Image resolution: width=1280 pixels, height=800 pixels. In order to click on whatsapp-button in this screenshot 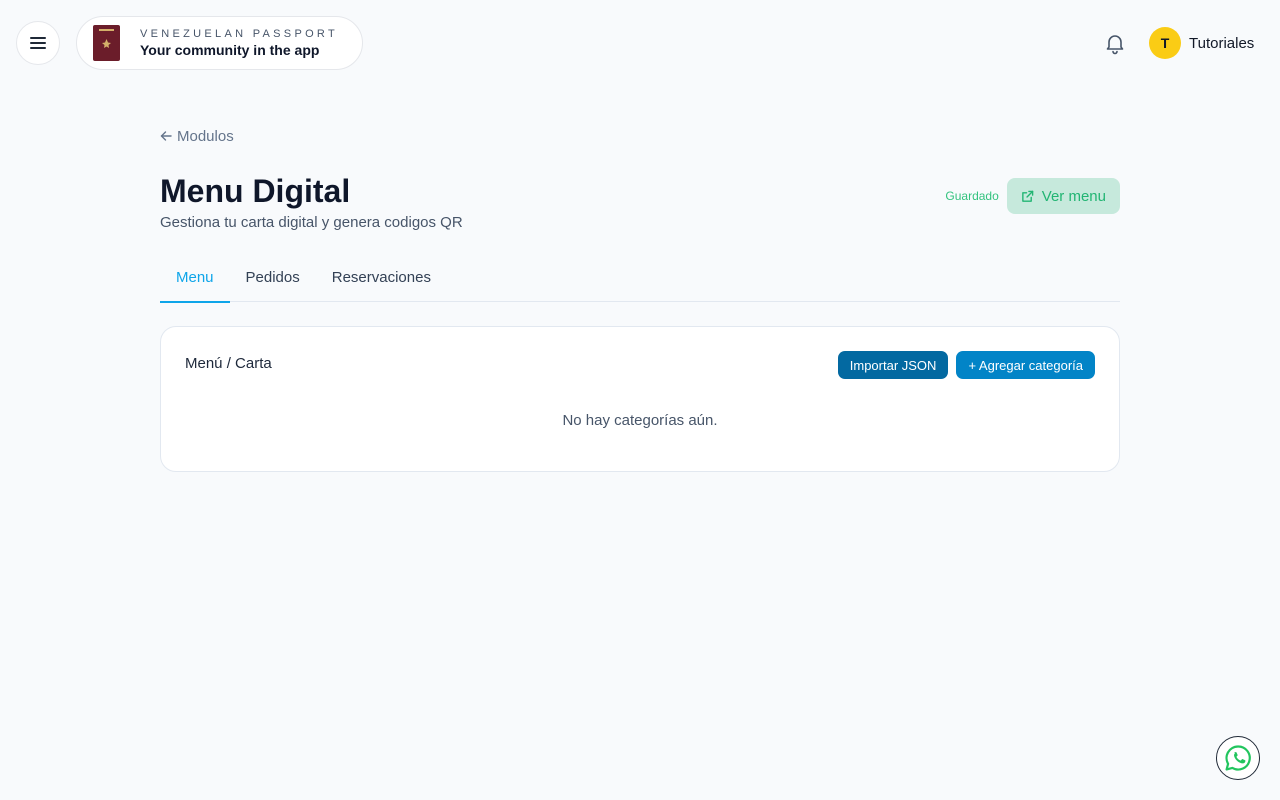, I will do `click(1238, 758)`.